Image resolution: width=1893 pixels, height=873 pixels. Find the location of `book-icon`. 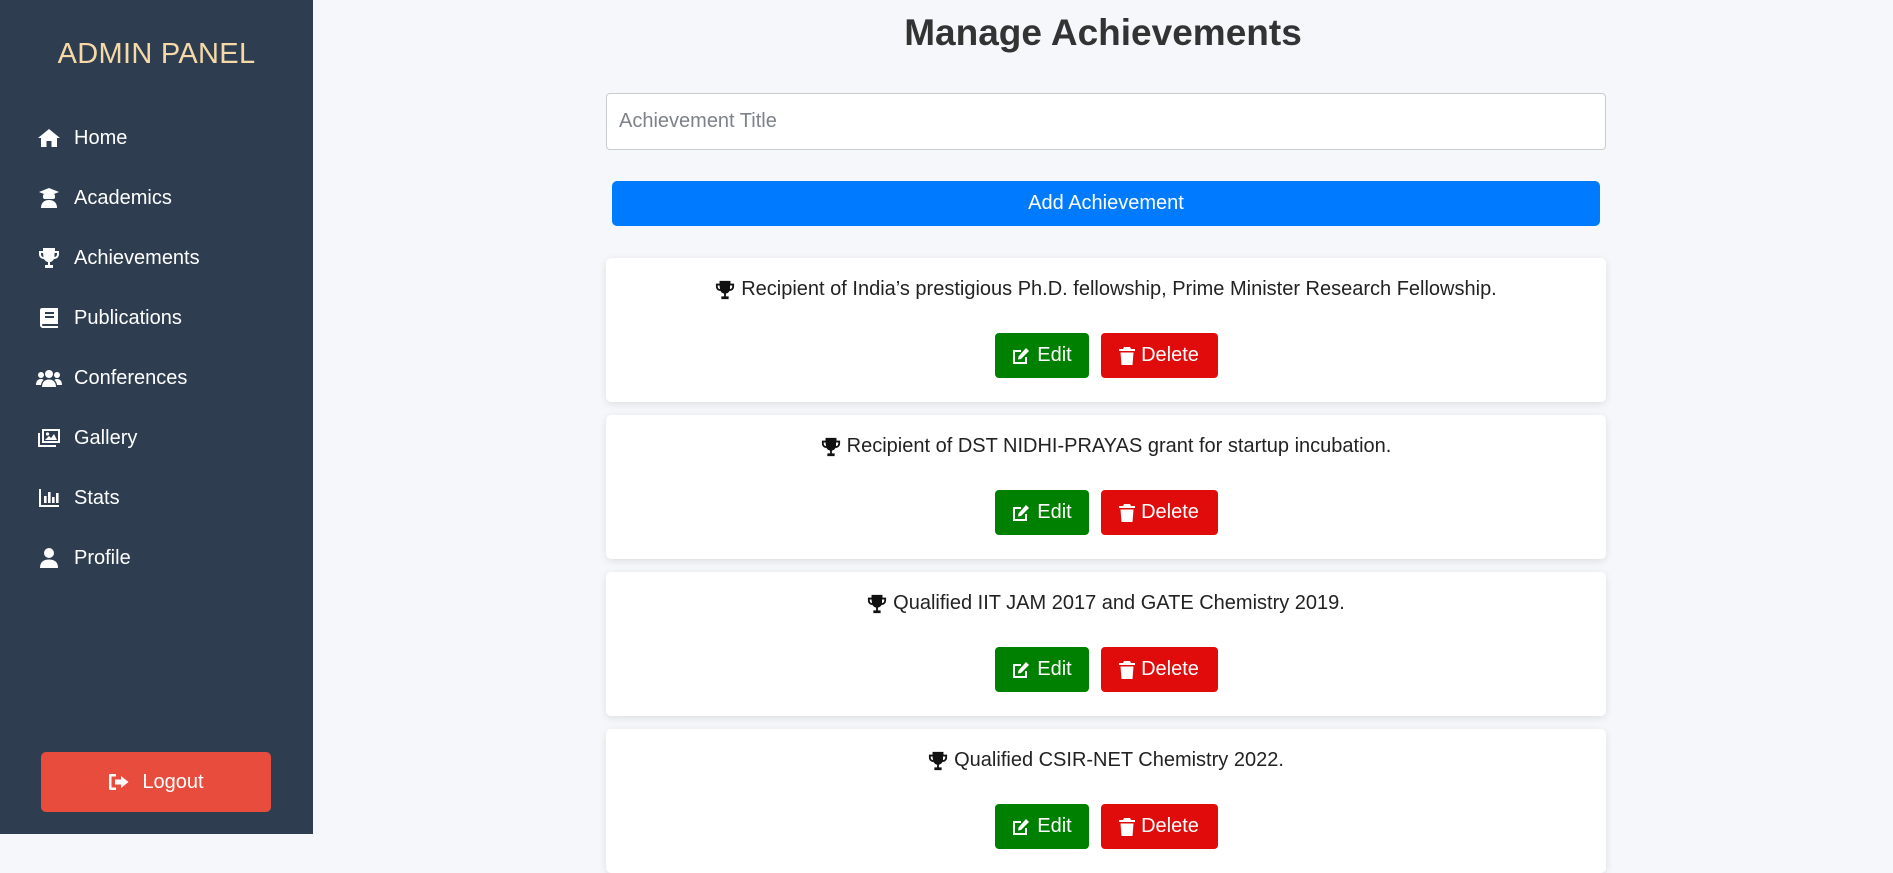

book-icon is located at coordinates (49, 318).